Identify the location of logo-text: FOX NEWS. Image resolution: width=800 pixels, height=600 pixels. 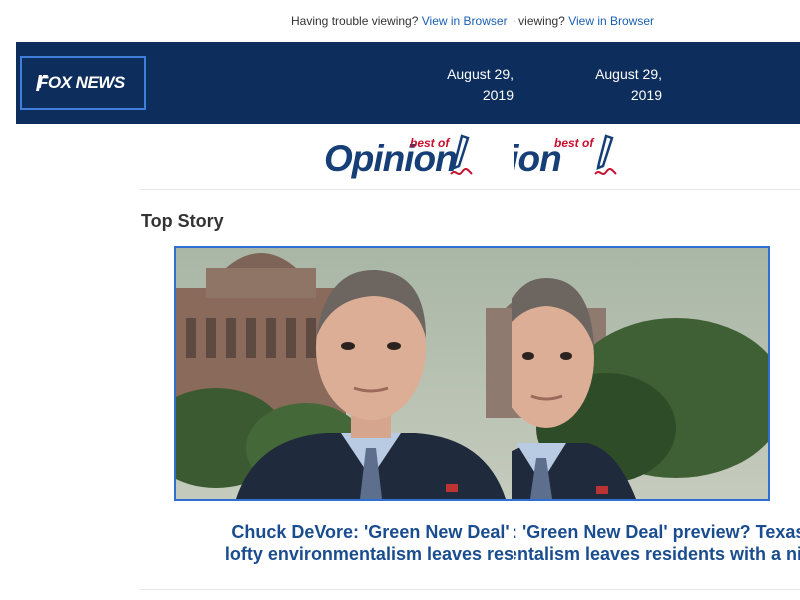
(81, 82).